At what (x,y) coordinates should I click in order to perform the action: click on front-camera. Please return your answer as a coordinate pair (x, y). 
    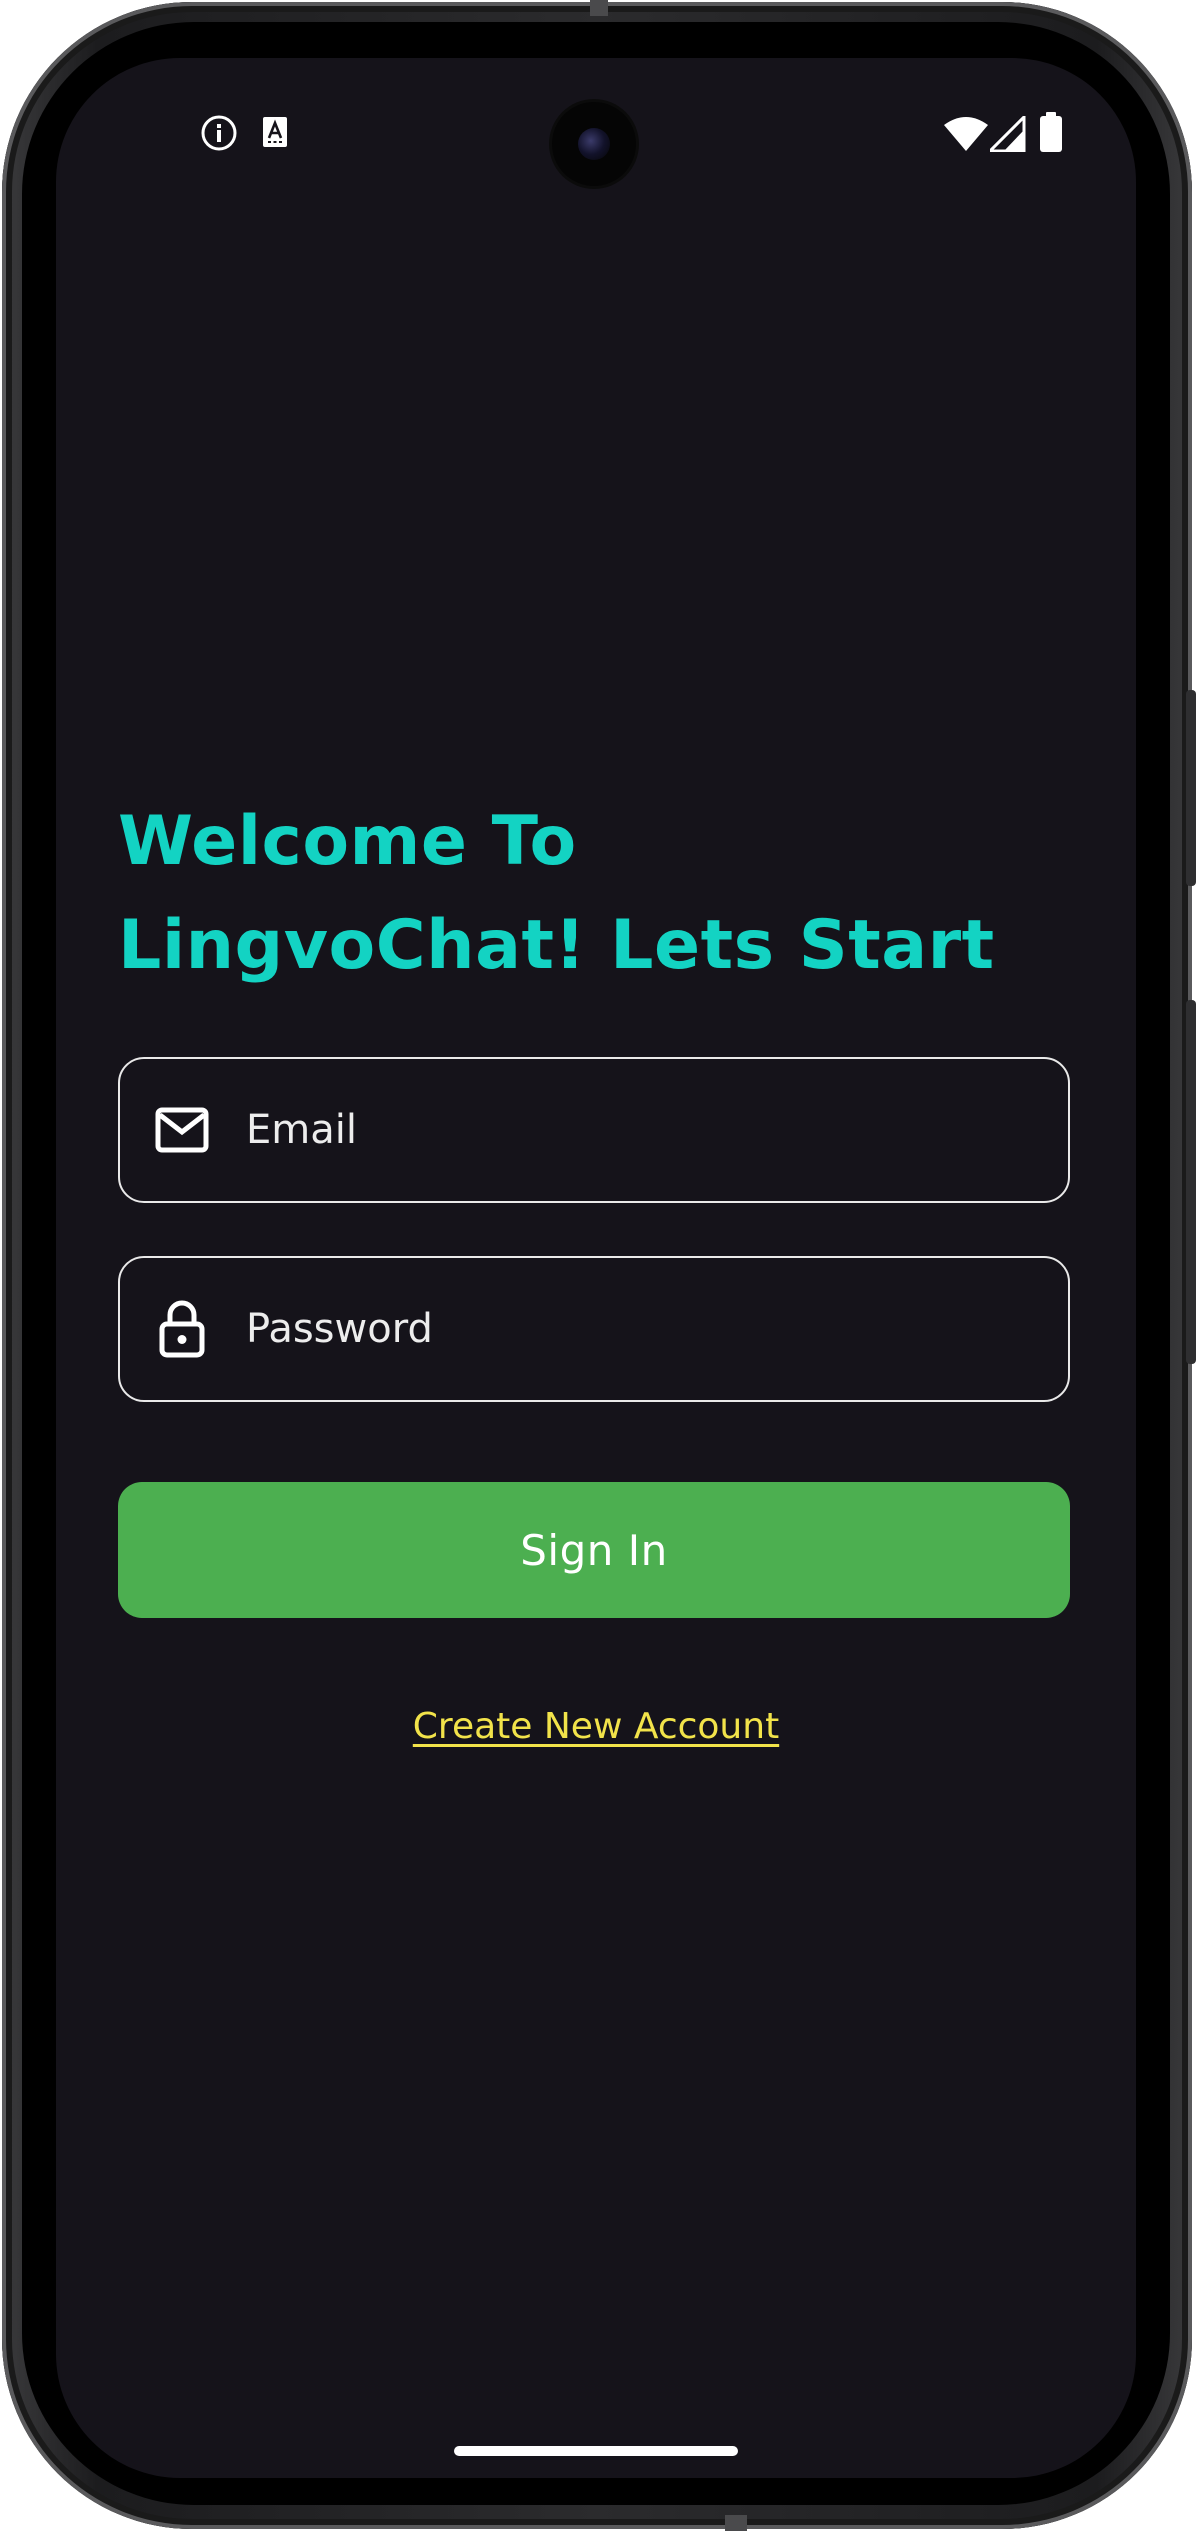
    Looking at the image, I should click on (594, 144).